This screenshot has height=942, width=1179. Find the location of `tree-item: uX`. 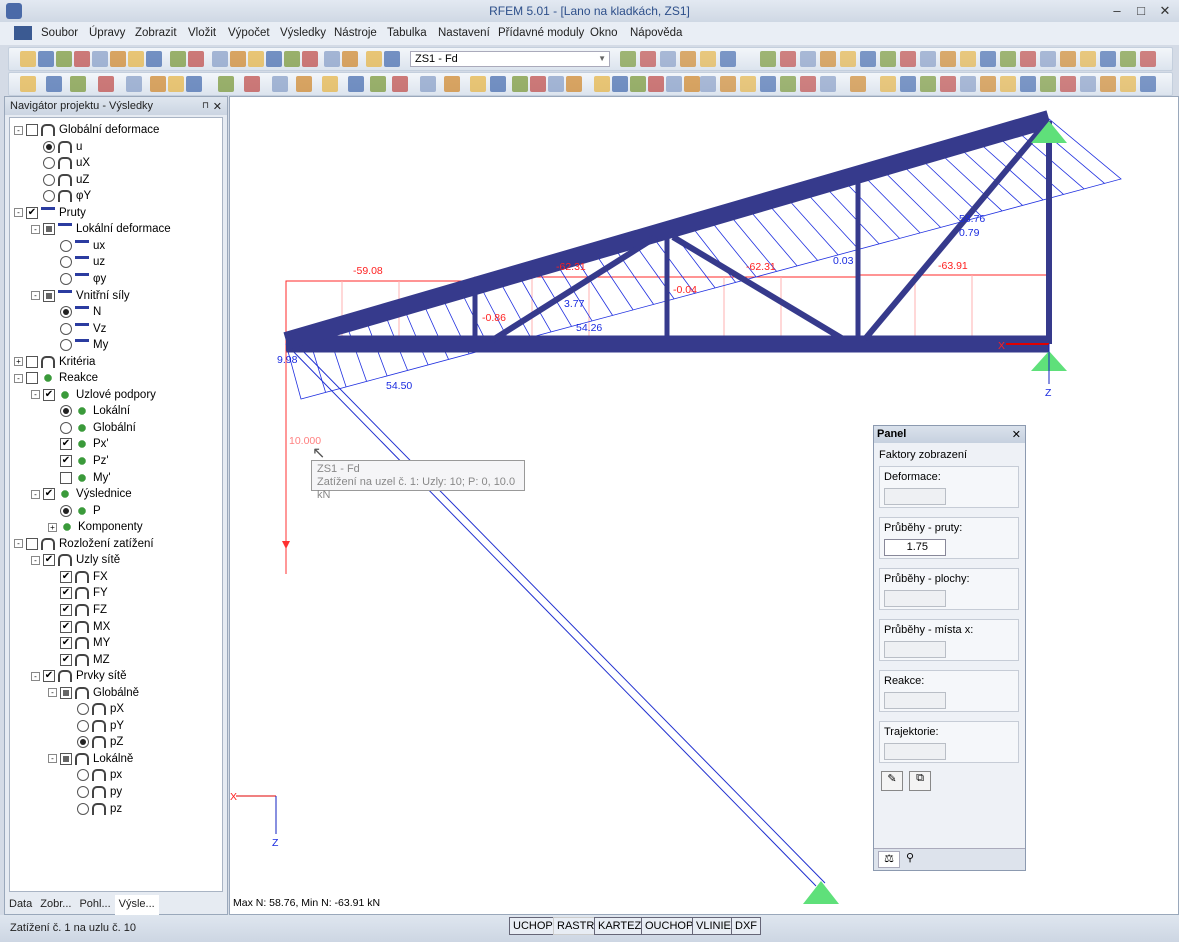

tree-item: uX is located at coordinates (60, 163).